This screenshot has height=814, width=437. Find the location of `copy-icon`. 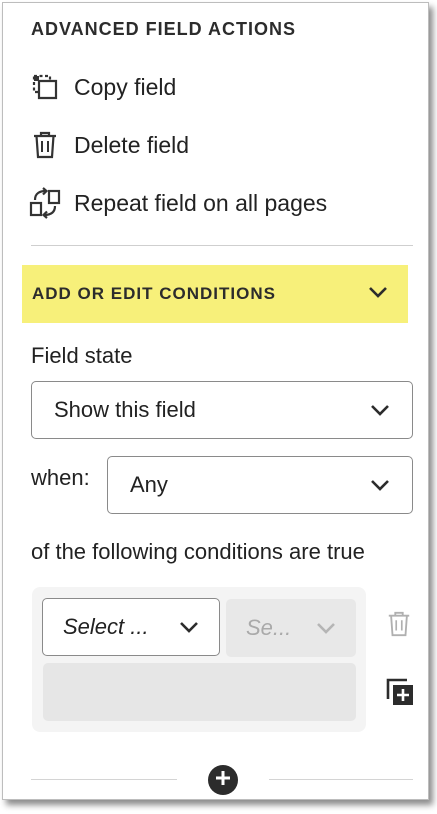

copy-icon is located at coordinates (45, 87).